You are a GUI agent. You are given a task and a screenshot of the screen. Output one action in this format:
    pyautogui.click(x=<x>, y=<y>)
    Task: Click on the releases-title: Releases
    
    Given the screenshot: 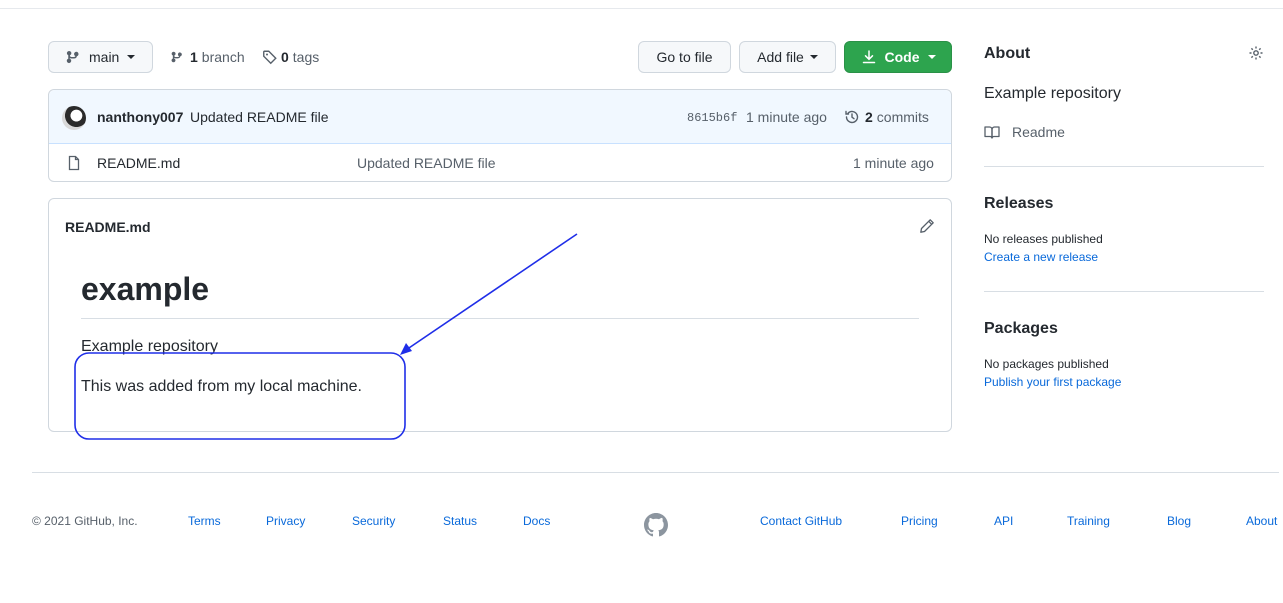 What is the action you would take?
    pyautogui.click(x=1018, y=204)
    